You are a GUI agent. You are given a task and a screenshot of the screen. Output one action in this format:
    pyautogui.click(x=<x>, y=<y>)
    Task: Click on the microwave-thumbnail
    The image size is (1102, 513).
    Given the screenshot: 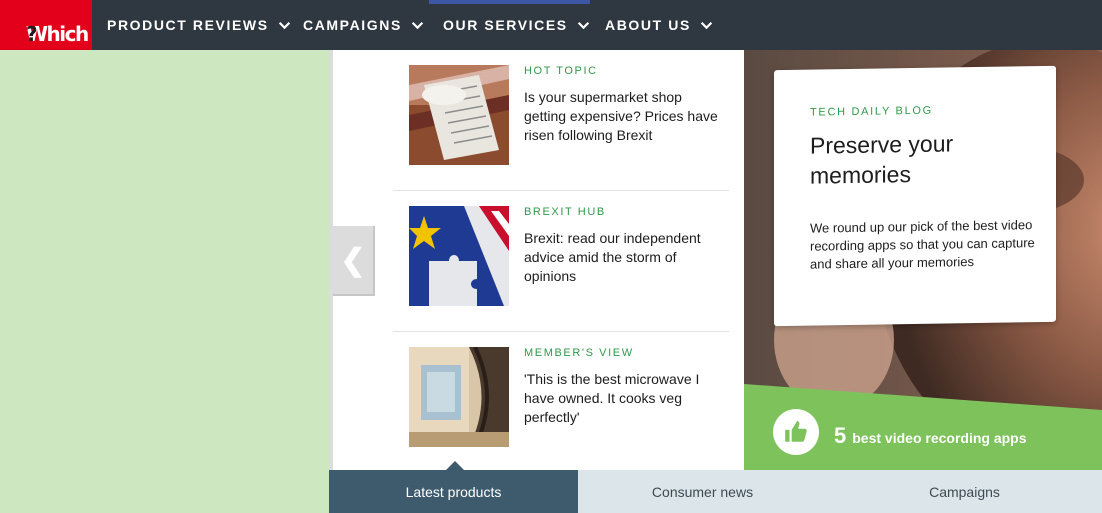 What is the action you would take?
    pyautogui.click(x=459, y=397)
    